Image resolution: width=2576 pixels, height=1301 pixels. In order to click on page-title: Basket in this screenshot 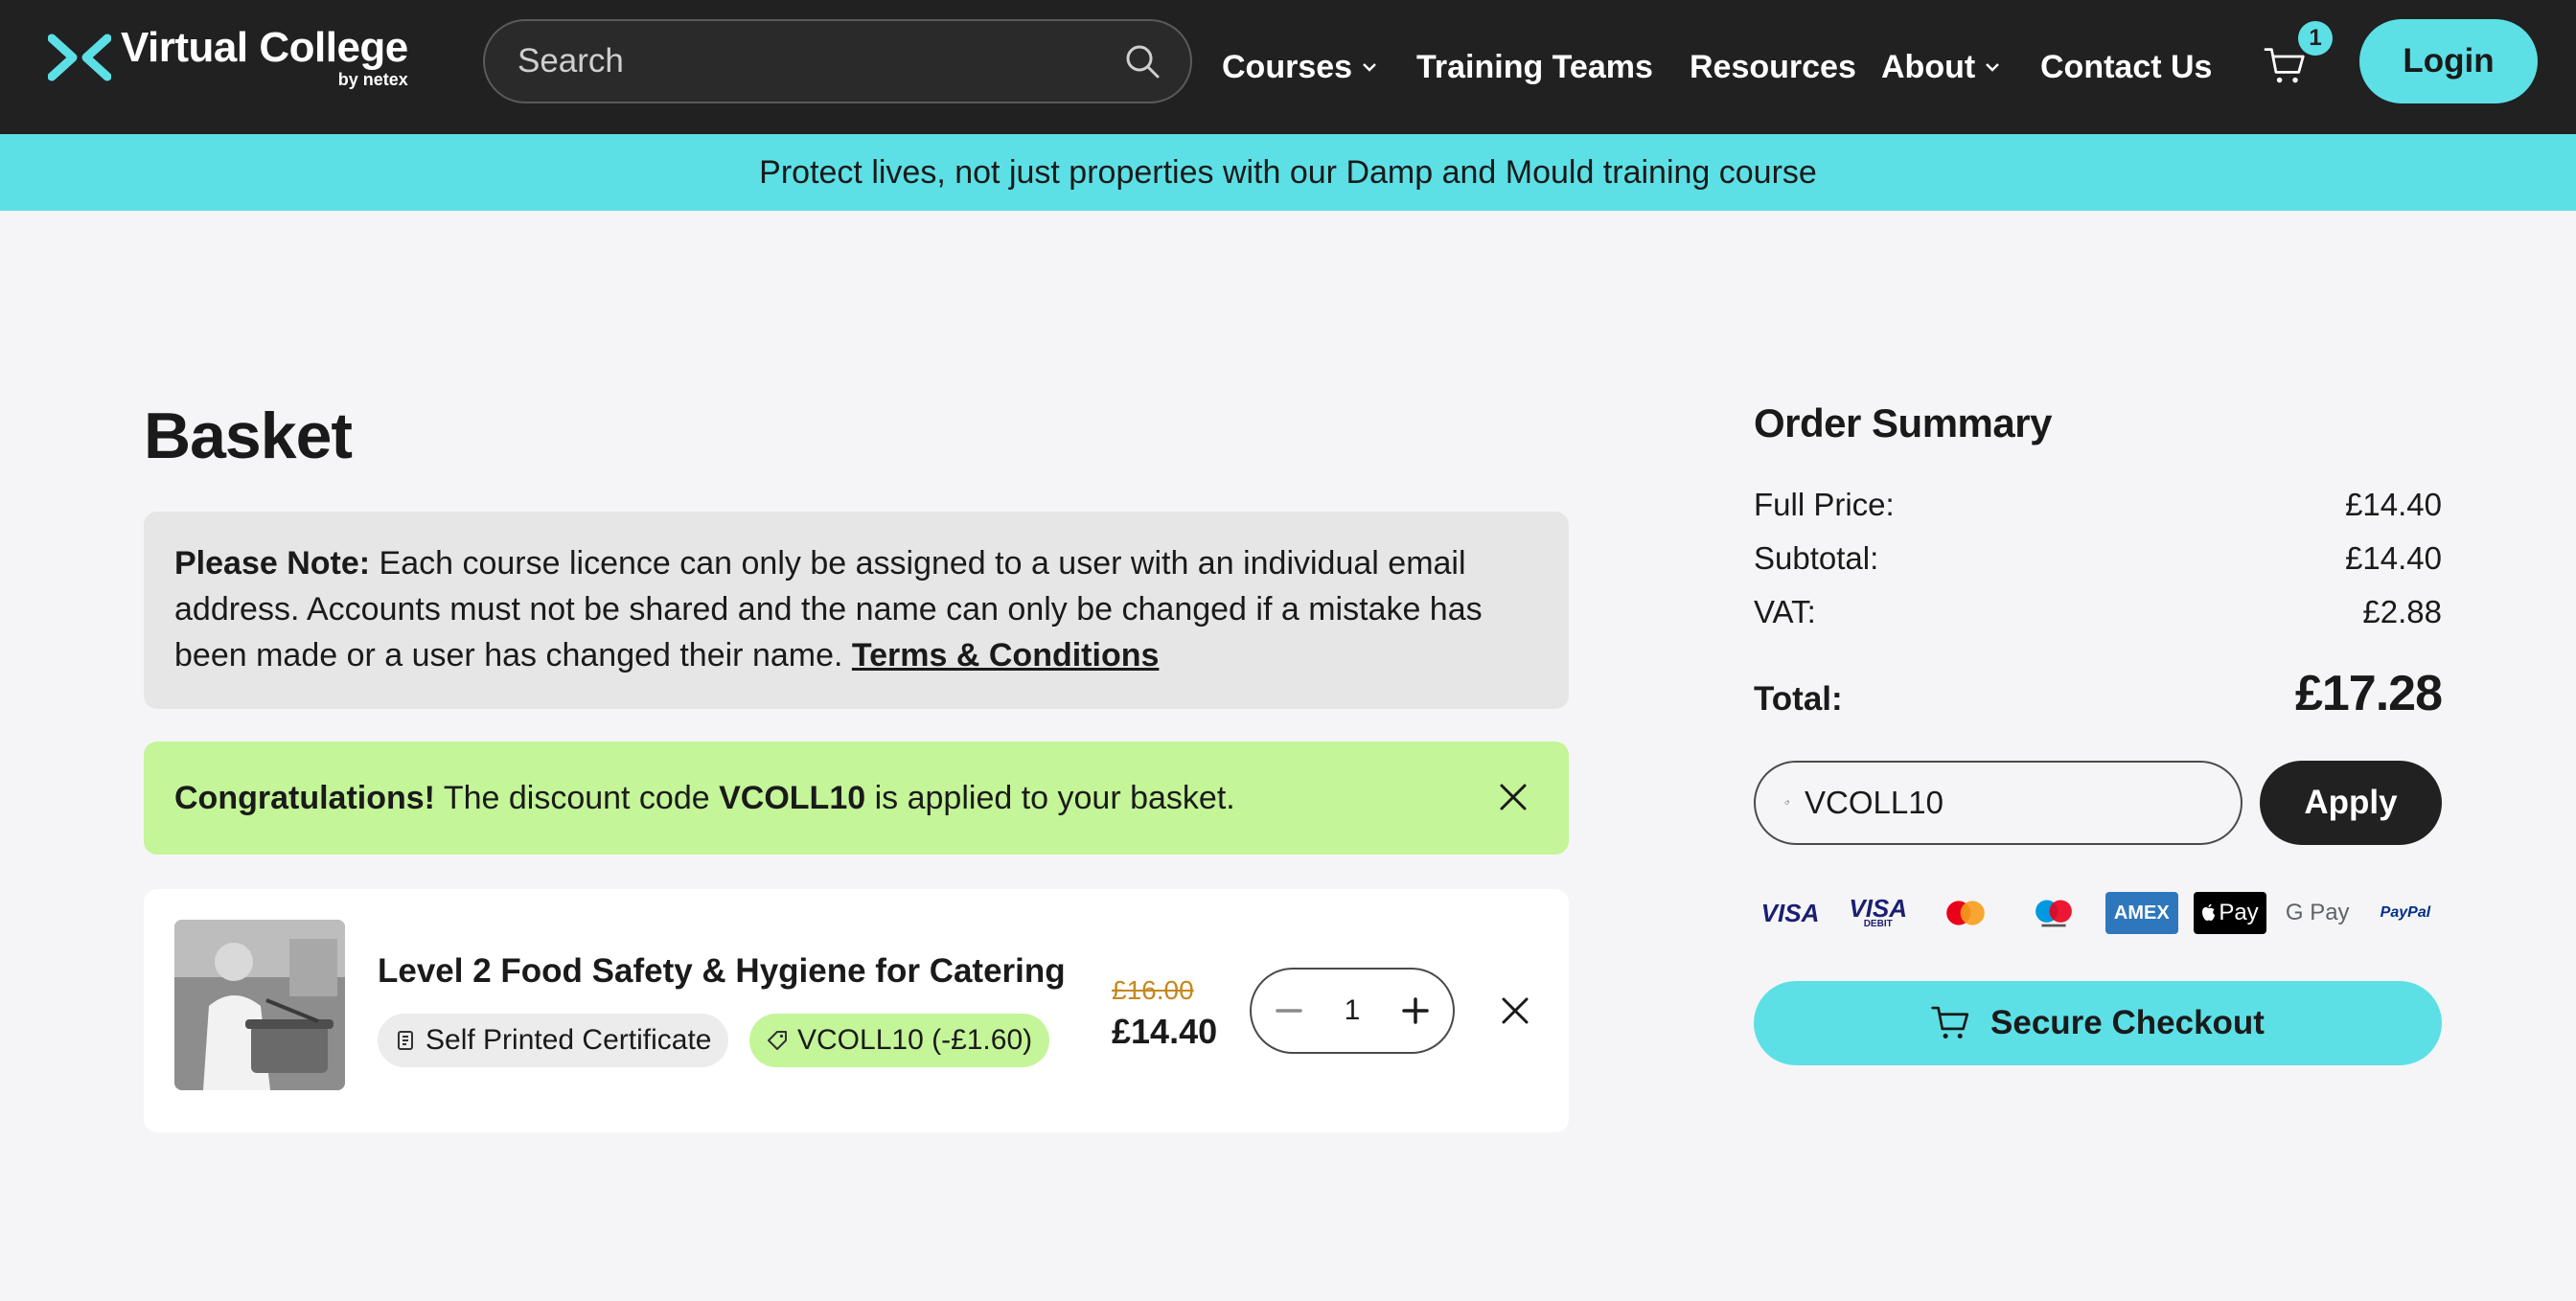, I will do `click(248, 435)`.